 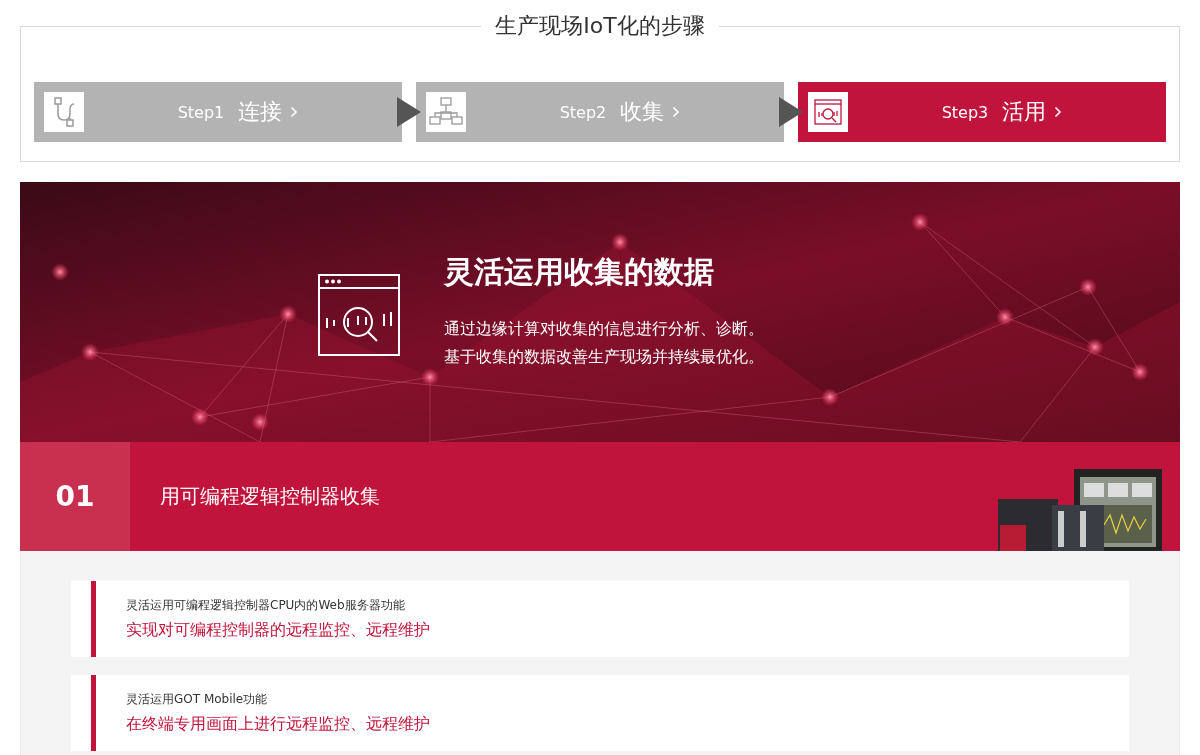 What do you see at coordinates (270, 496) in the screenshot?
I see `section-title: 用可编程逻辑控制器收集` at bounding box center [270, 496].